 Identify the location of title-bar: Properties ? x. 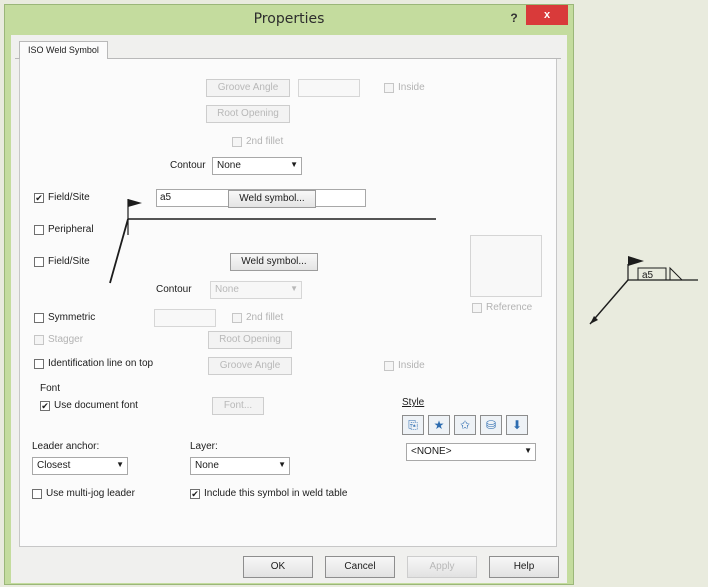
(289, 20).